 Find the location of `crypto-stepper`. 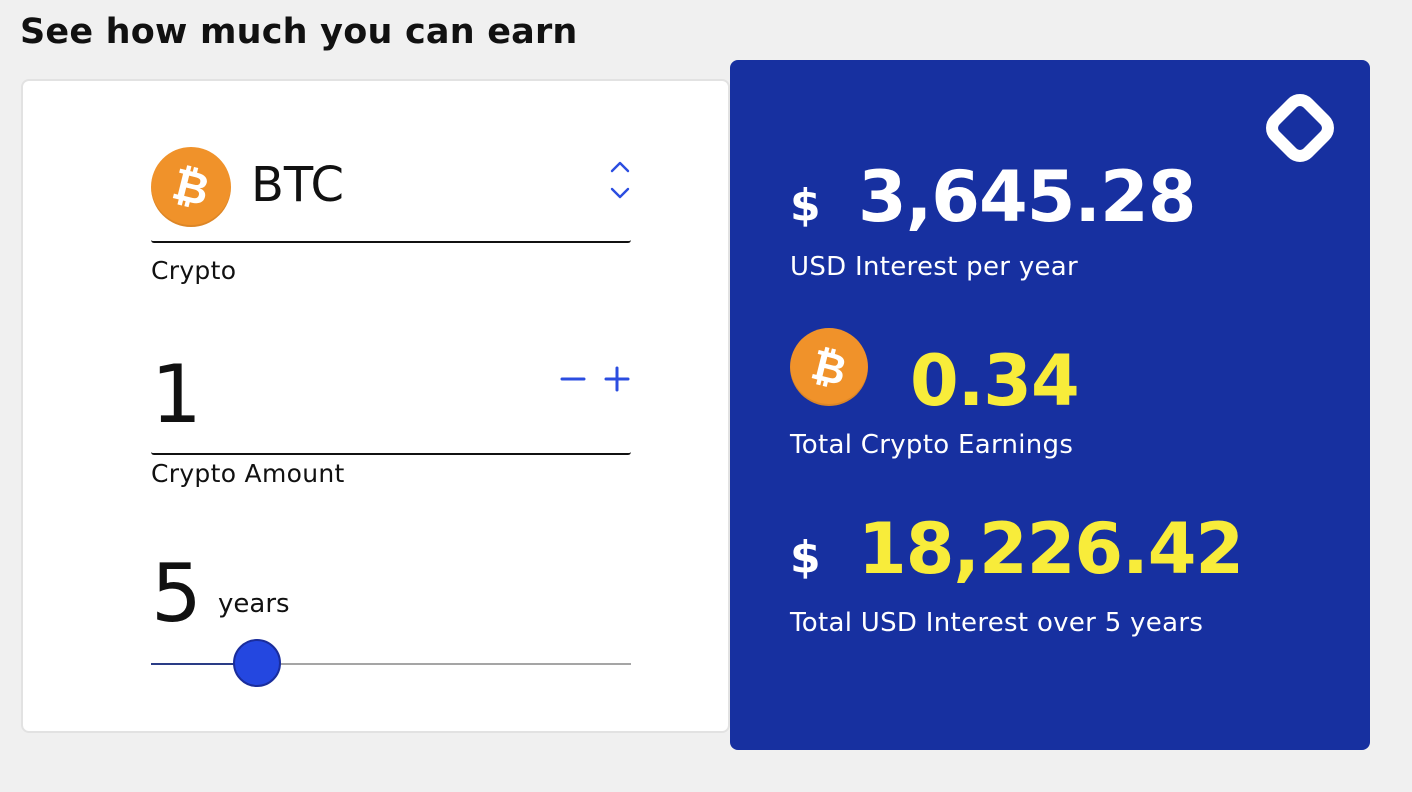

crypto-stepper is located at coordinates (620, 184).